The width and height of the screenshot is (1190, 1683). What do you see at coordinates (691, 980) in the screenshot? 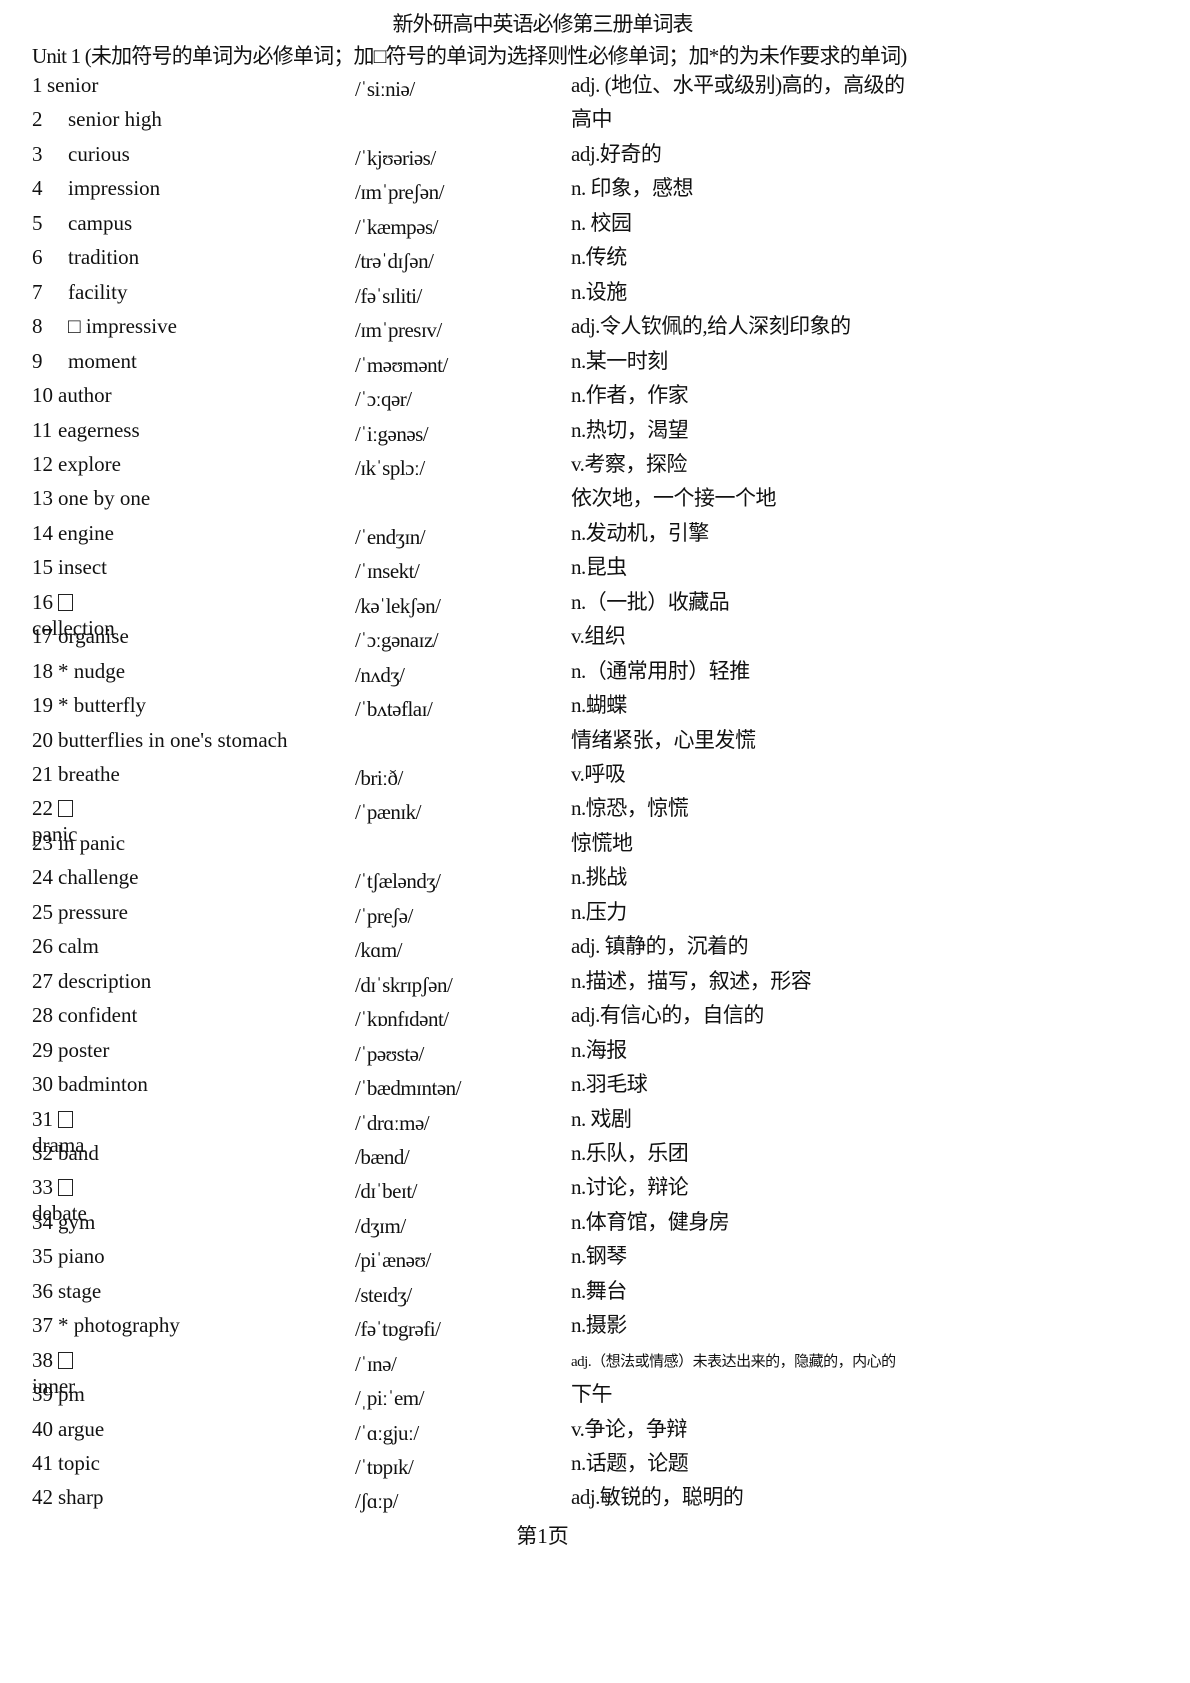
I see `entry-meaning: n.描述，描写，叙述，形容` at bounding box center [691, 980].